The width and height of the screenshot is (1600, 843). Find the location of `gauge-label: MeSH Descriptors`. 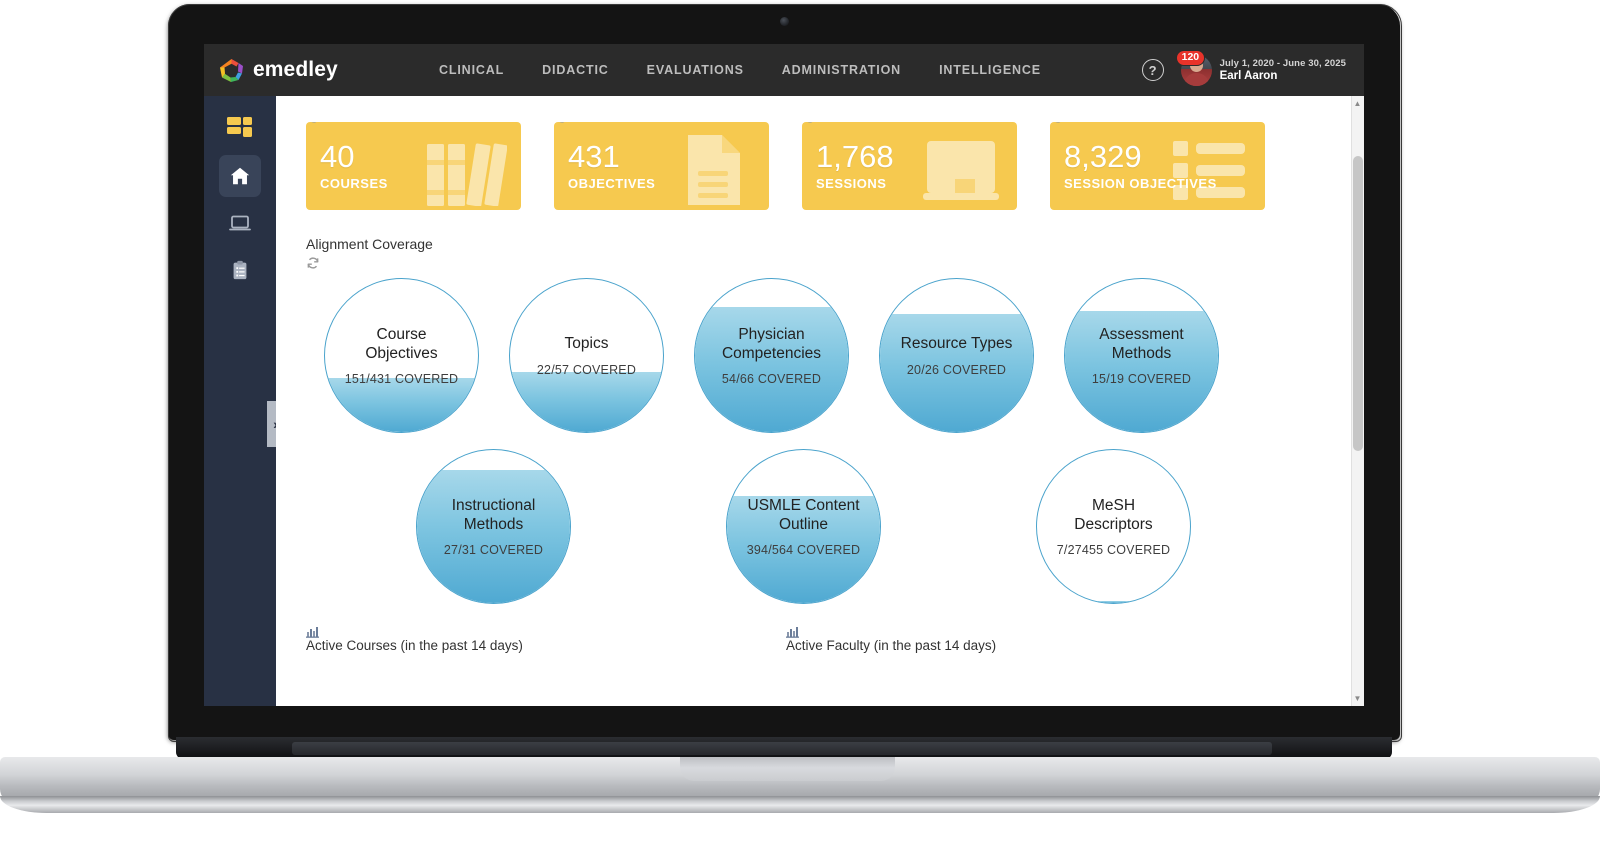

gauge-label: MeSH Descriptors is located at coordinates (1113, 514).